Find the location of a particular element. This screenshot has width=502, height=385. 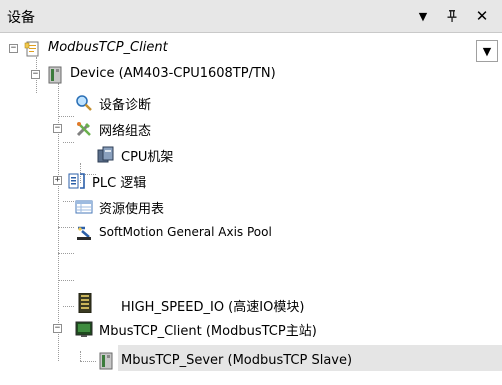

tree-node-project: − ModbusTCP_Client is located at coordinates (235, 49).